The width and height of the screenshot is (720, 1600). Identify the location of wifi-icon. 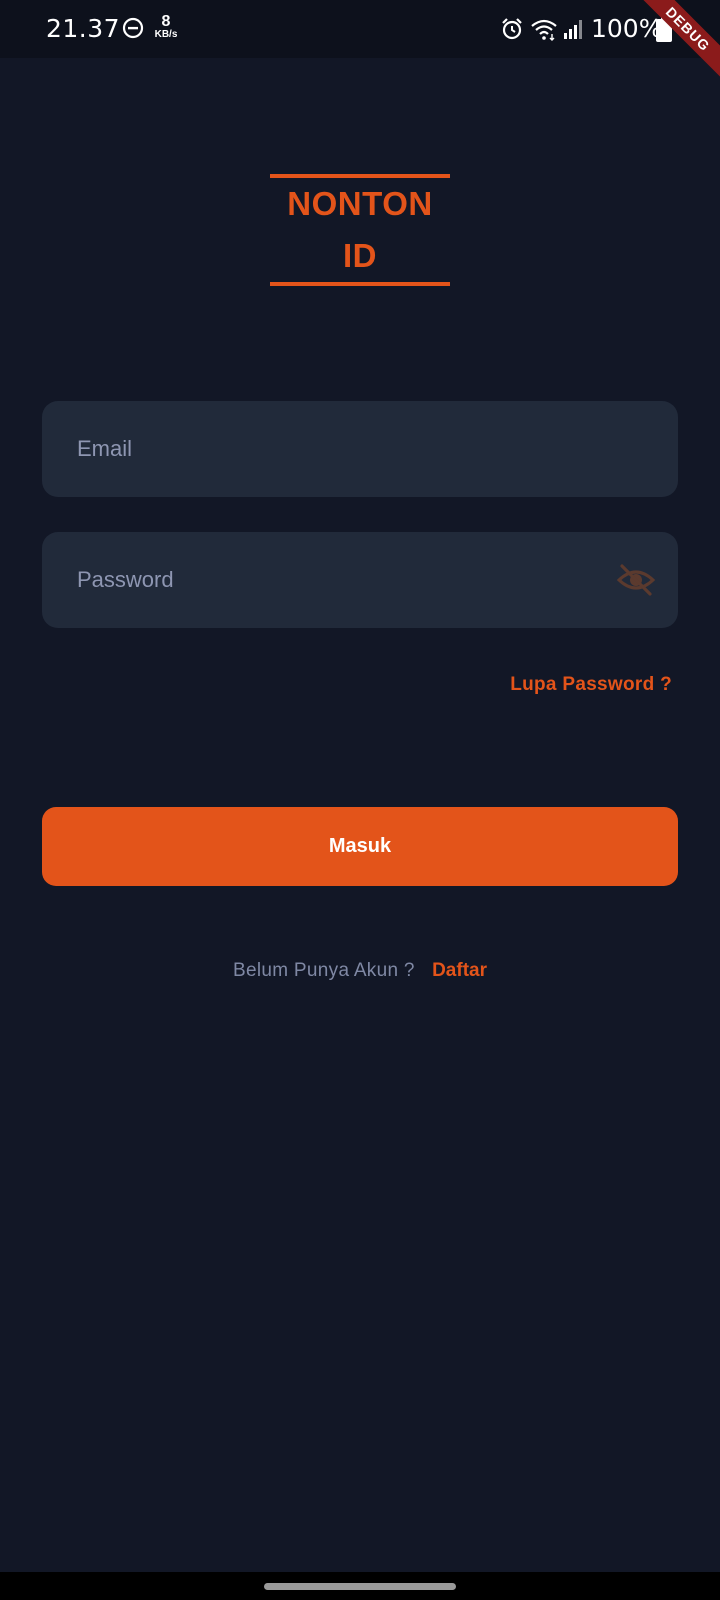
(544, 30).